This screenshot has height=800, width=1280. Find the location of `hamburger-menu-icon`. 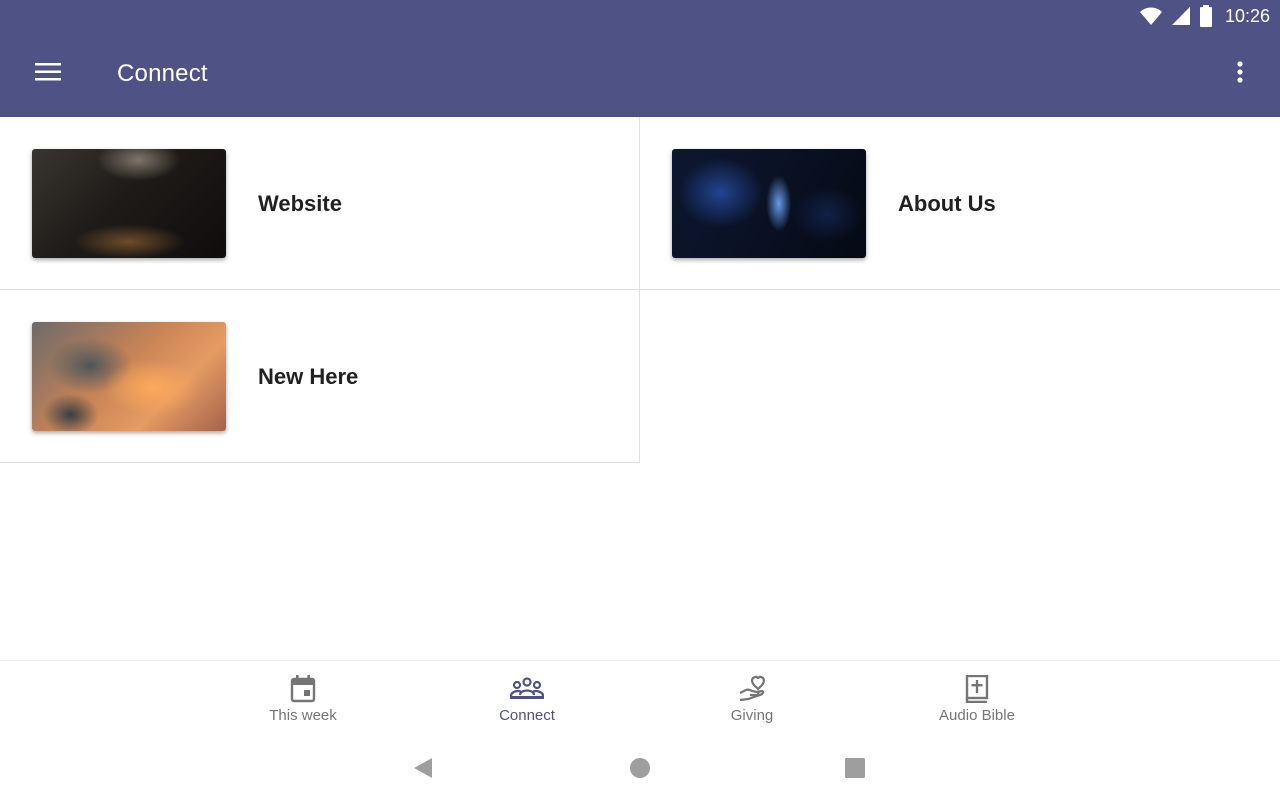

hamburger-menu-icon is located at coordinates (48, 74).